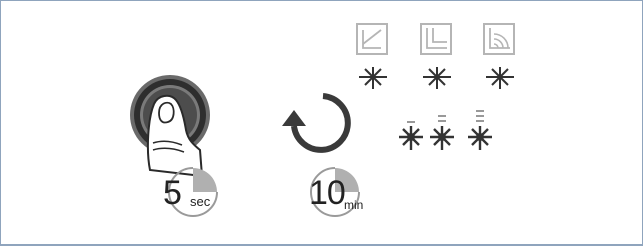 The width and height of the screenshot is (643, 246). What do you see at coordinates (411, 135) in the screenshot?
I see `led-level-1-icon` at bounding box center [411, 135].